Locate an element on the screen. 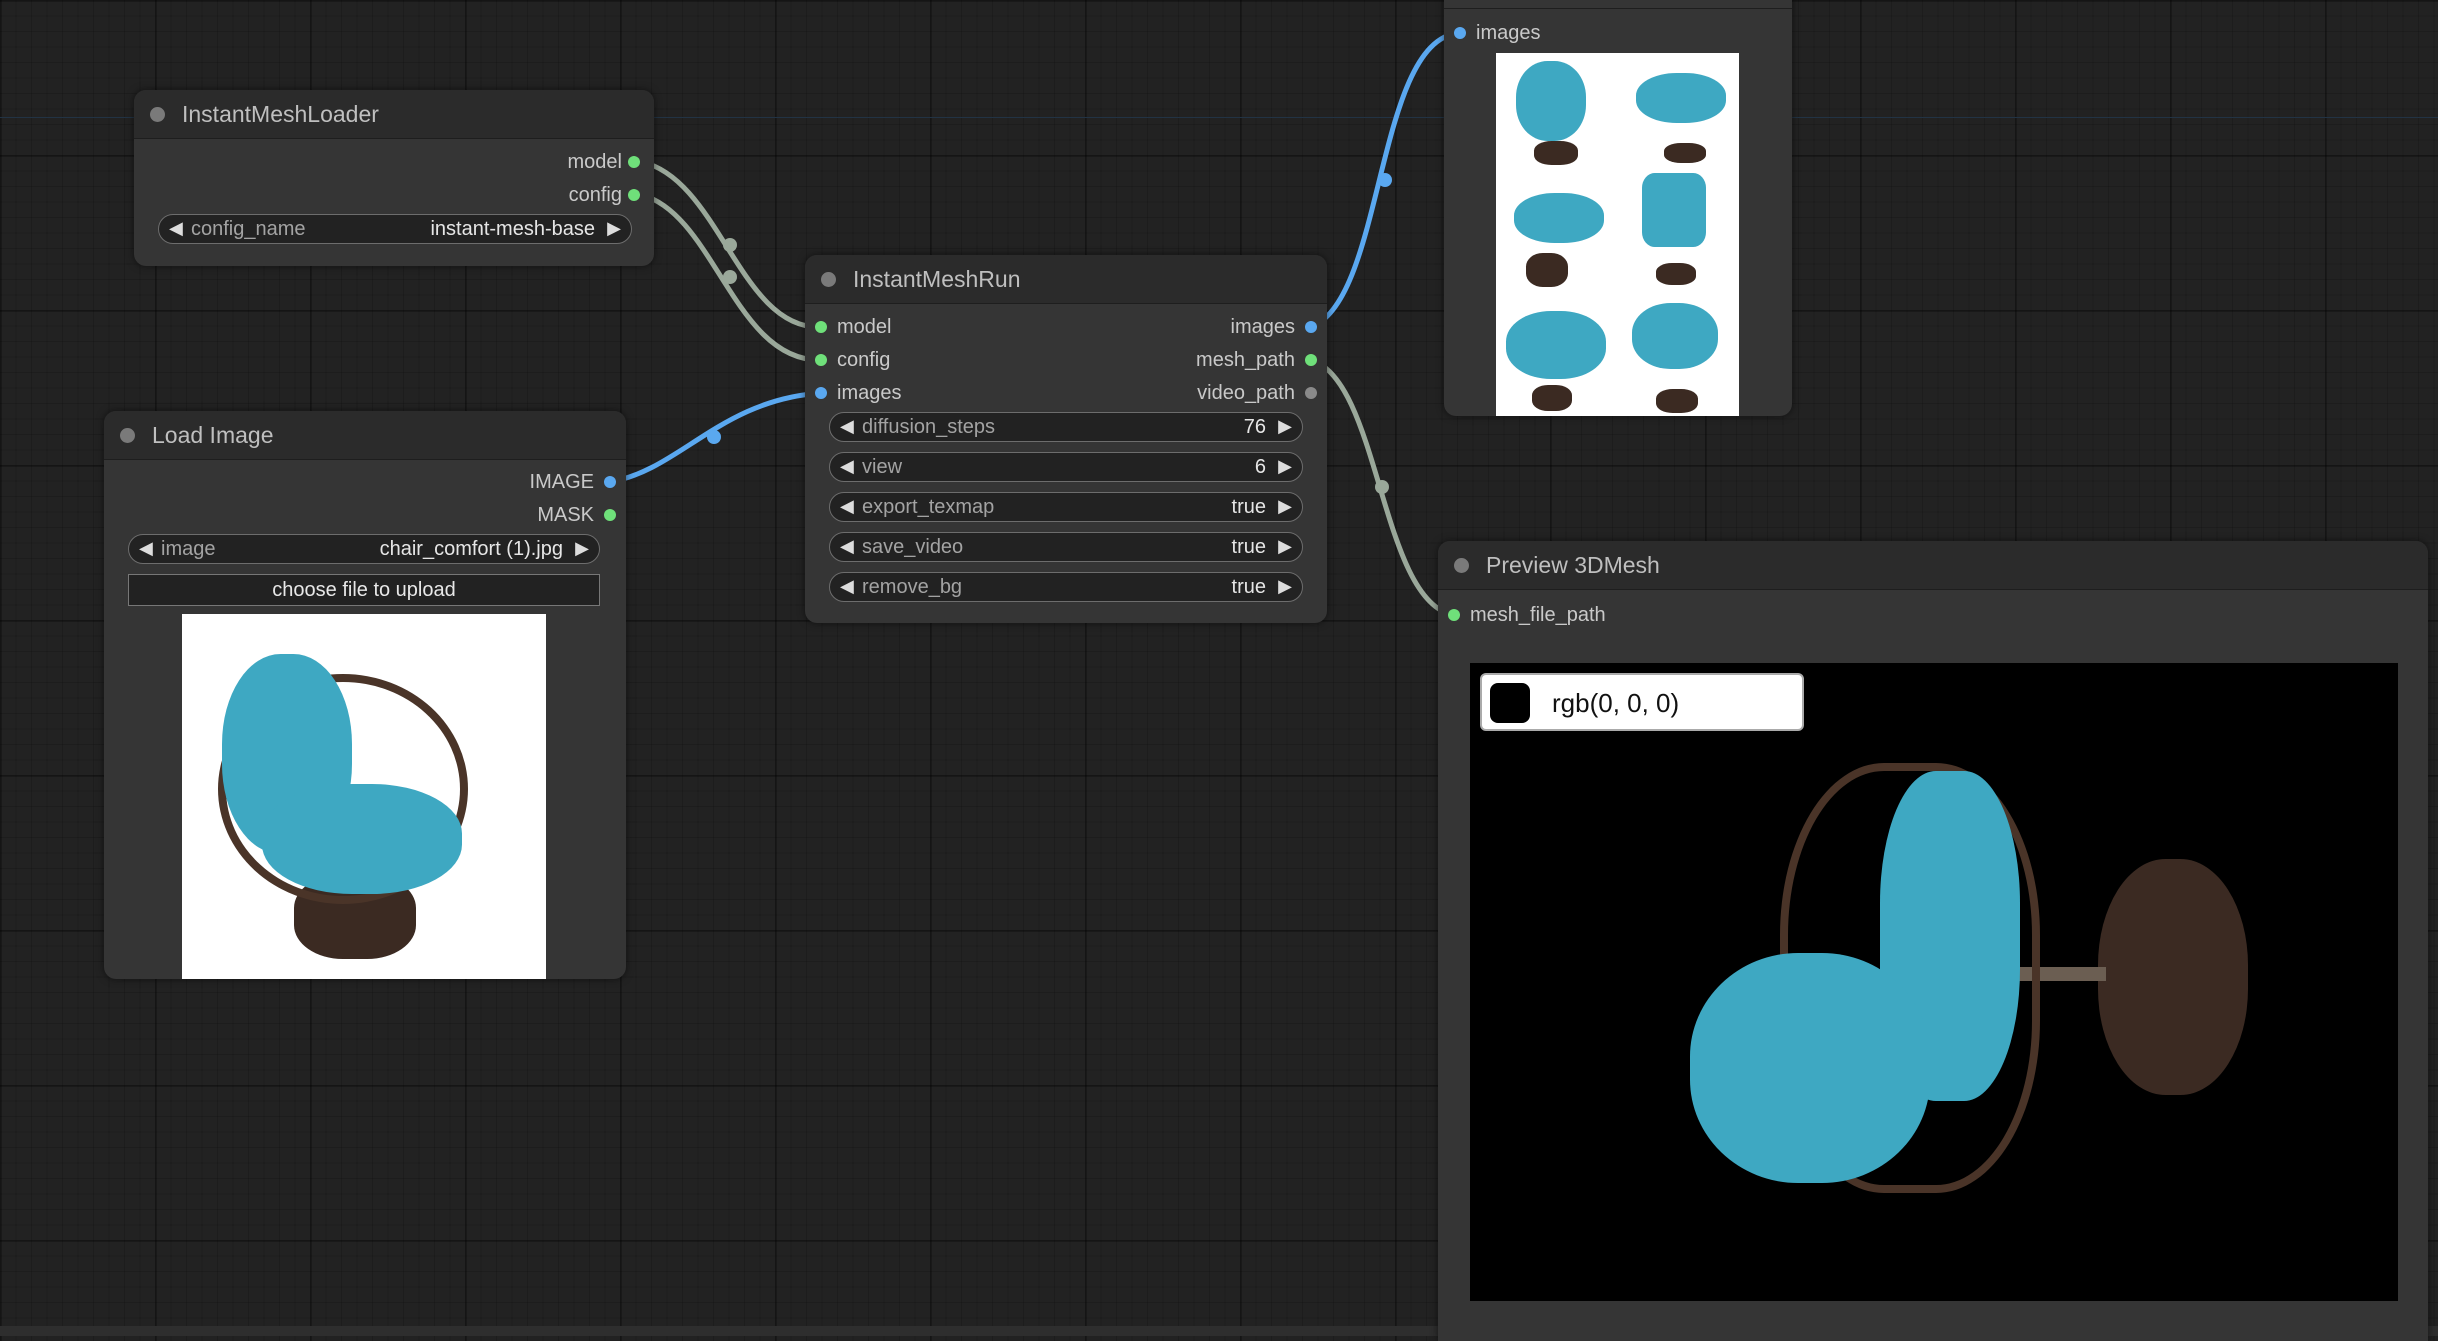 This screenshot has width=2438, height=1341. reroute-dot-config is located at coordinates (730, 277).